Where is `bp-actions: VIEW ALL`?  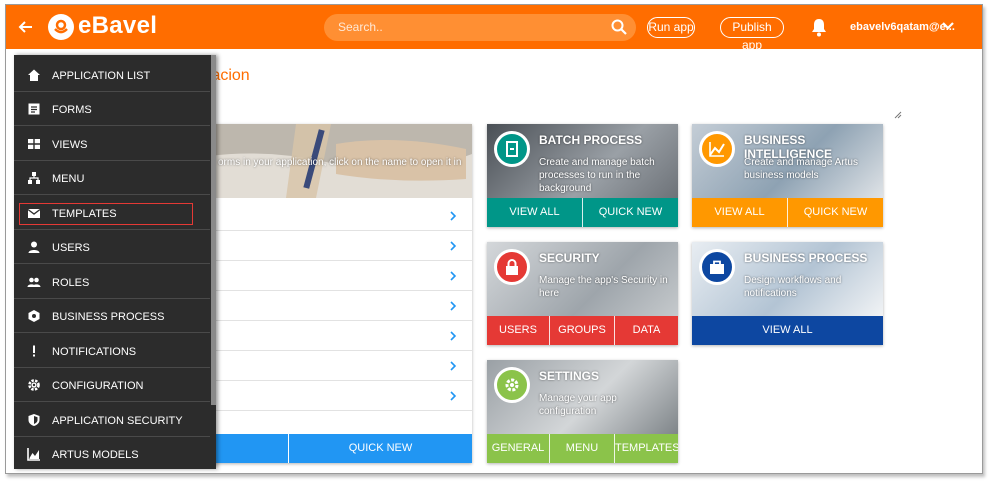 bp-actions: VIEW ALL is located at coordinates (787, 330).